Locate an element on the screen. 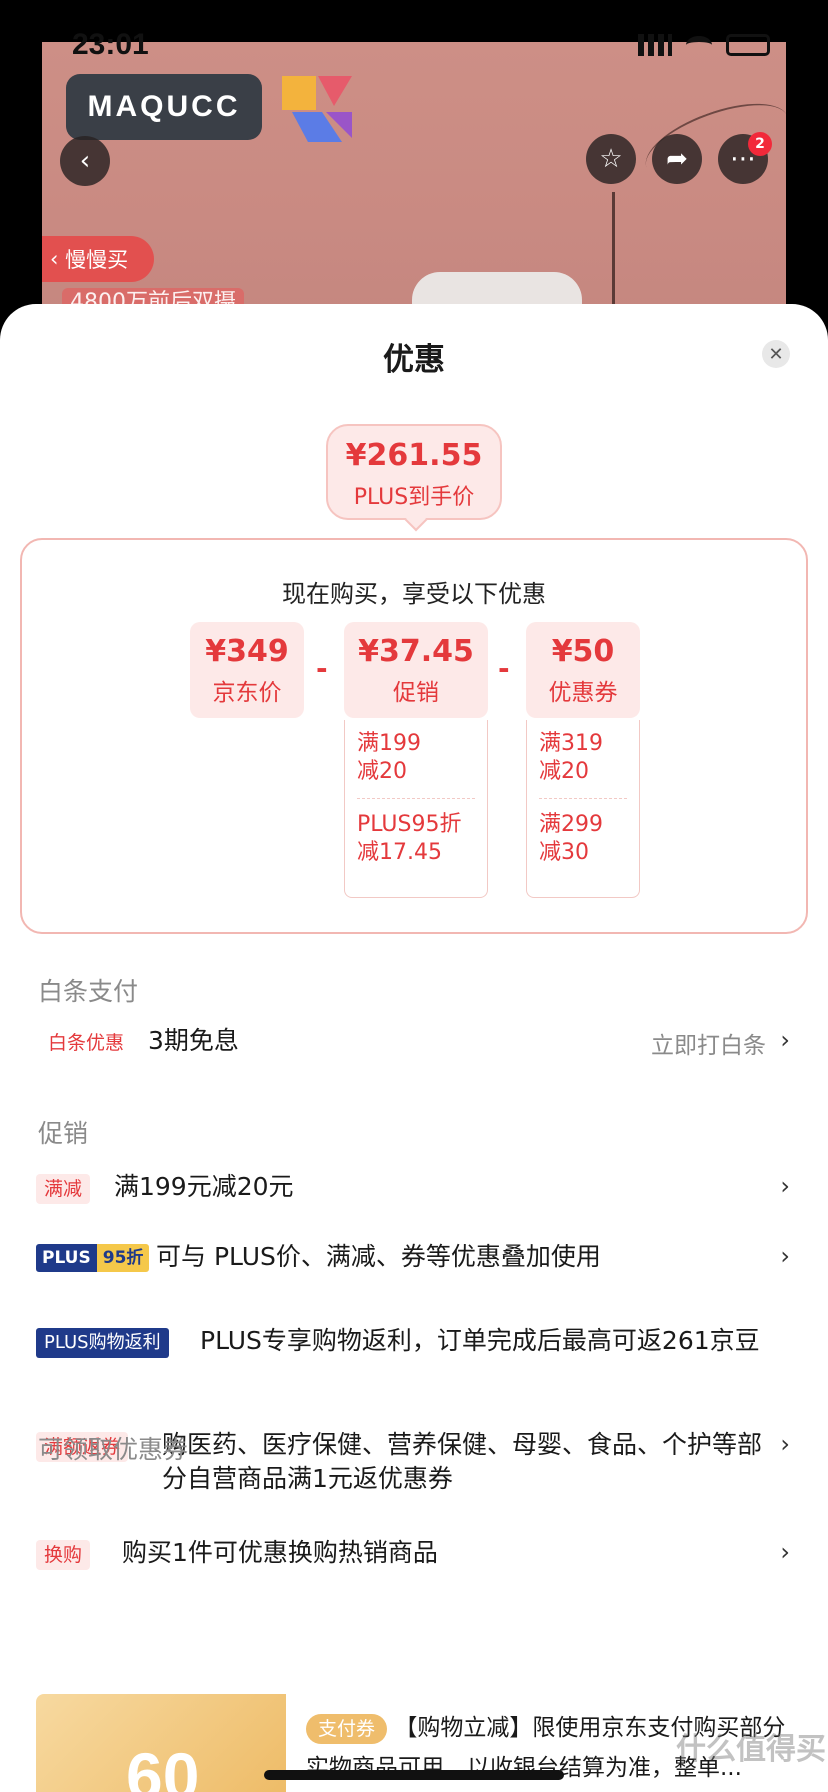  slow-buy-label: 慢慢买 is located at coordinates (97, 260).